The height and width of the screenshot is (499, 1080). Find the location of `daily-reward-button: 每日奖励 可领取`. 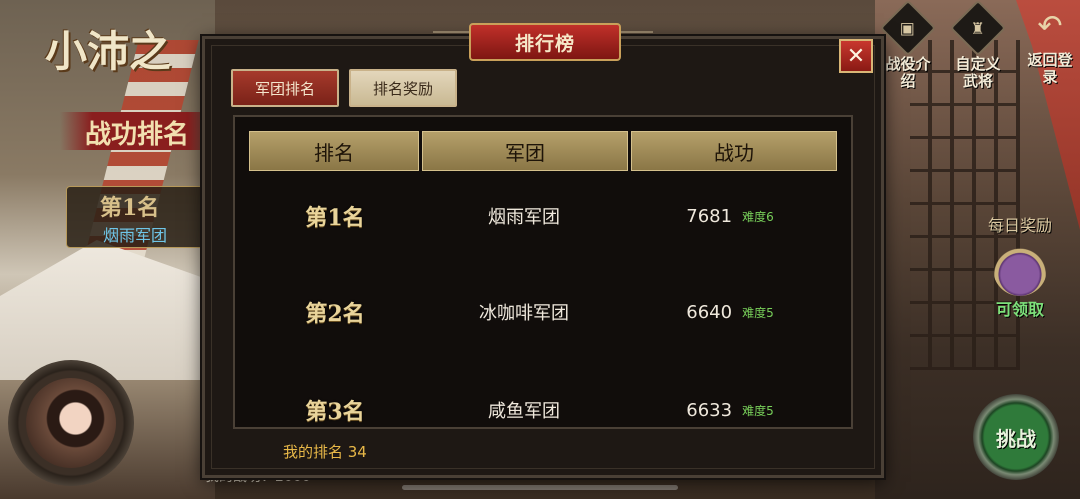

daily-reward-button: 每日奖励 可领取 is located at coordinates (1020, 266).